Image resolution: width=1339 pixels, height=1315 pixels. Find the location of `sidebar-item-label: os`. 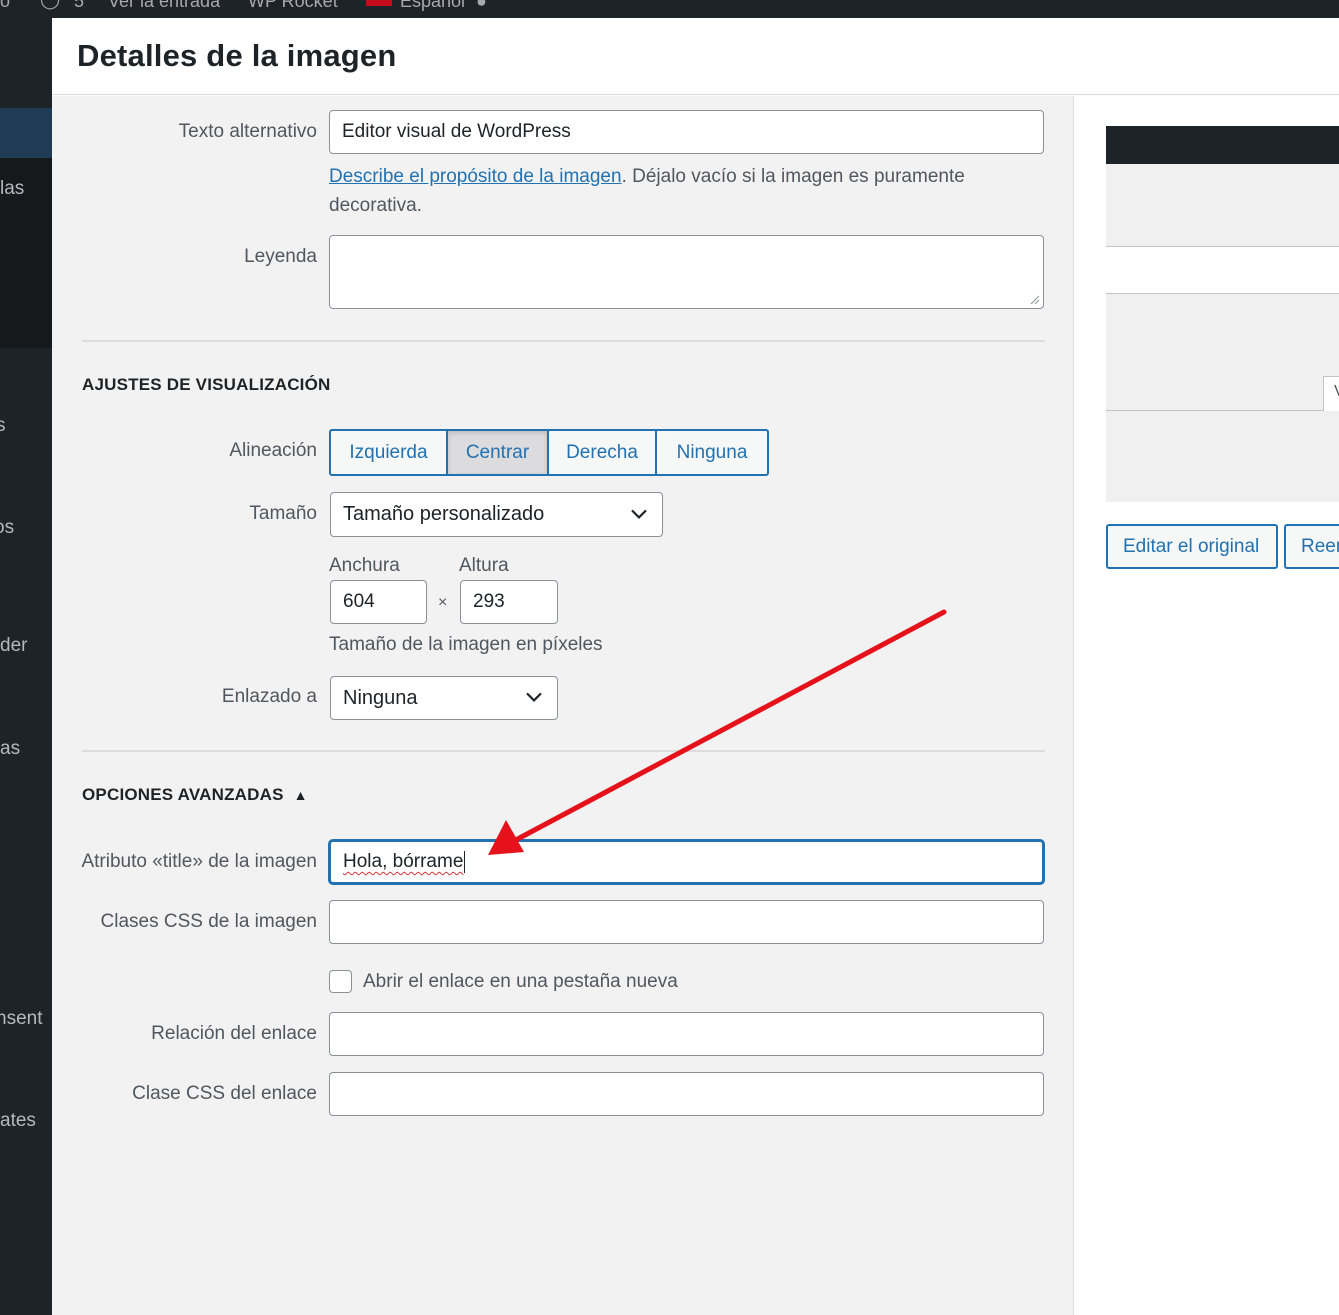

sidebar-item-label: os is located at coordinates (7, 528).